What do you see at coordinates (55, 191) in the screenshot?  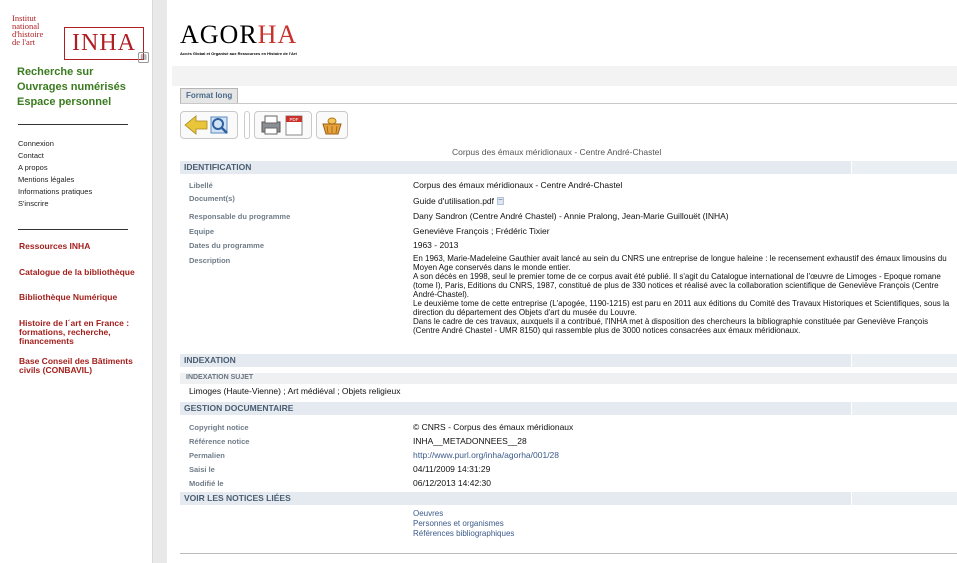 I see `link-informations-pratiques: Informations pratiques` at bounding box center [55, 191].